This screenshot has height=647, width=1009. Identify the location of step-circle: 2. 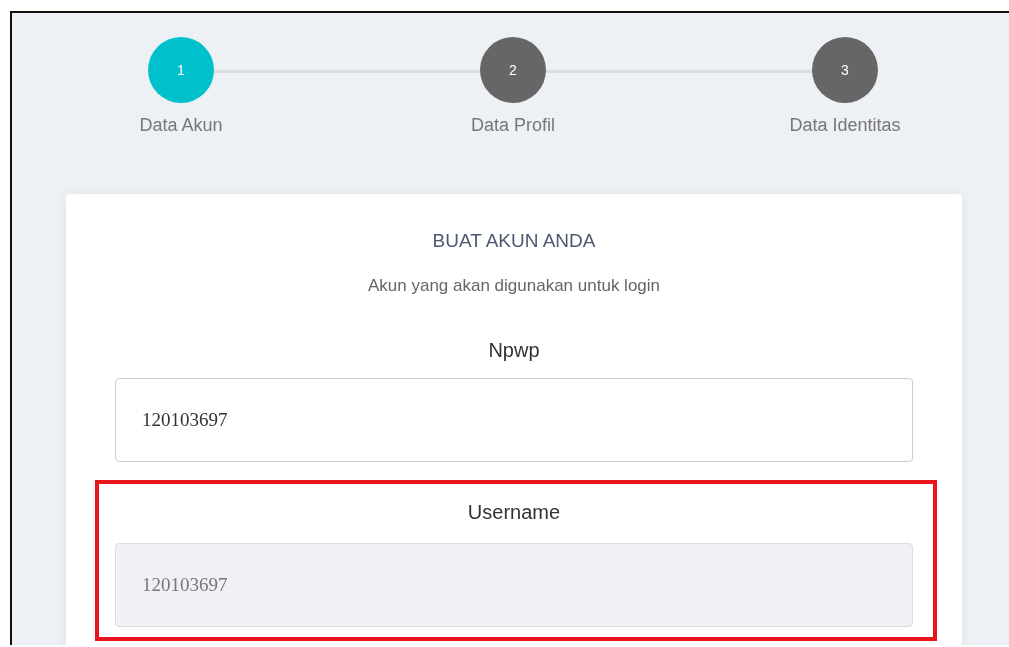
(513, 70).